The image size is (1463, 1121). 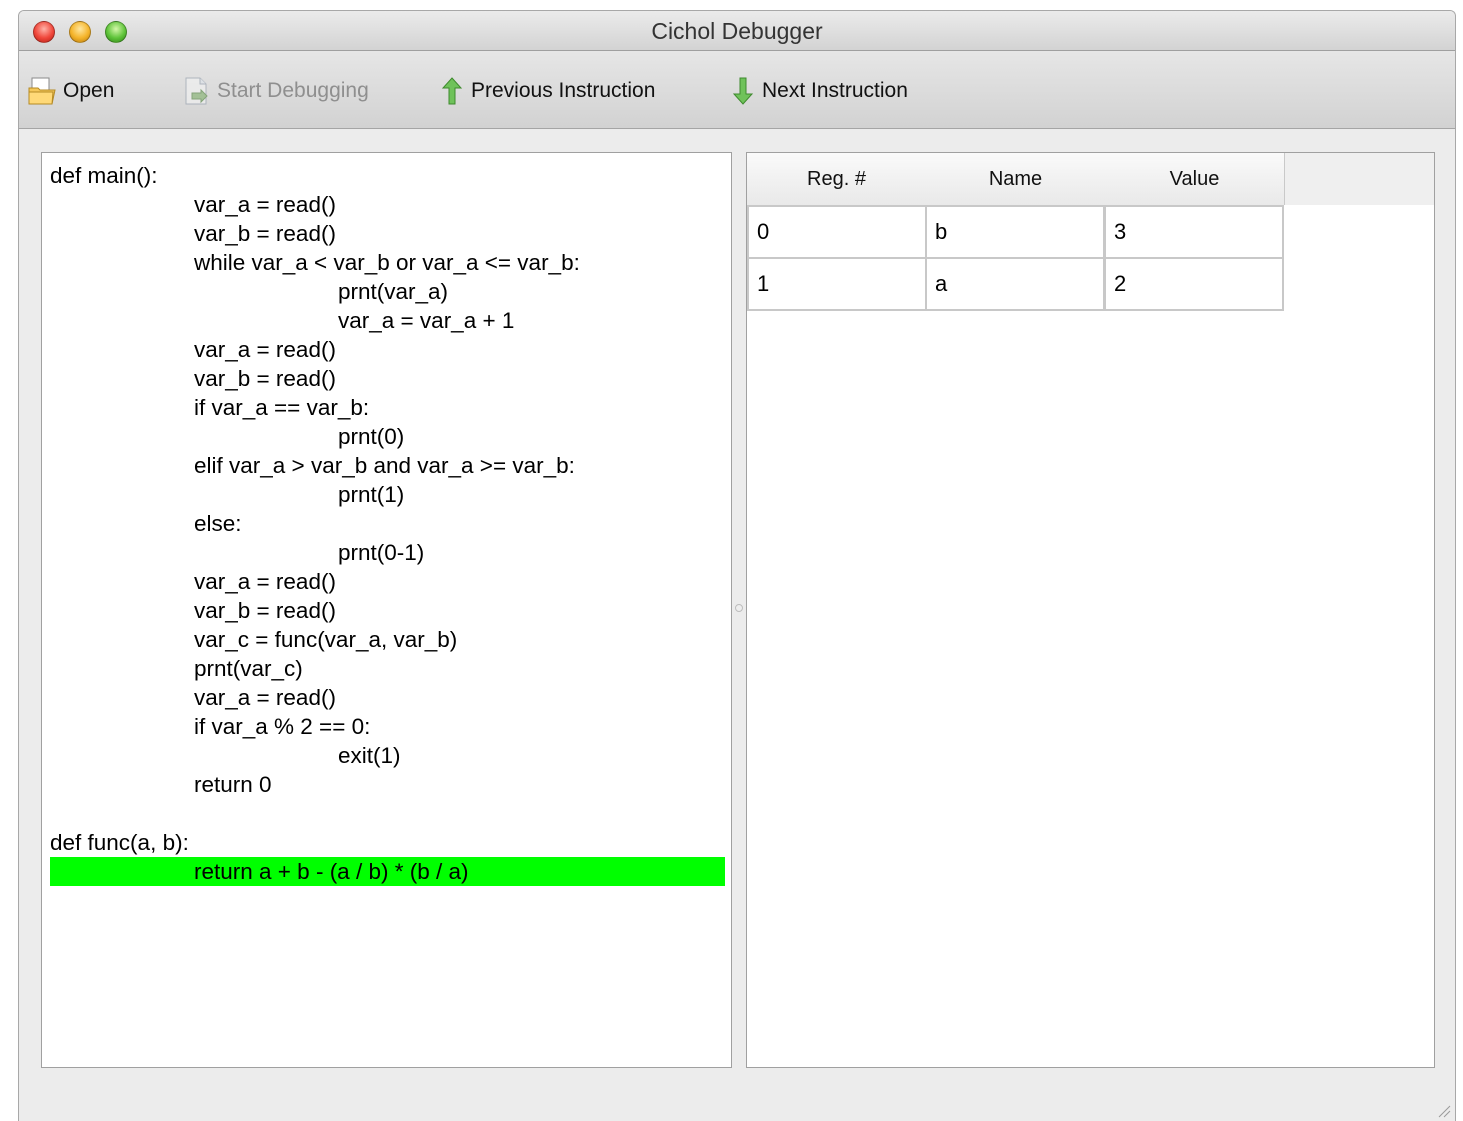 I want to click on arrow-up-icon, so click(x=452, y=91).